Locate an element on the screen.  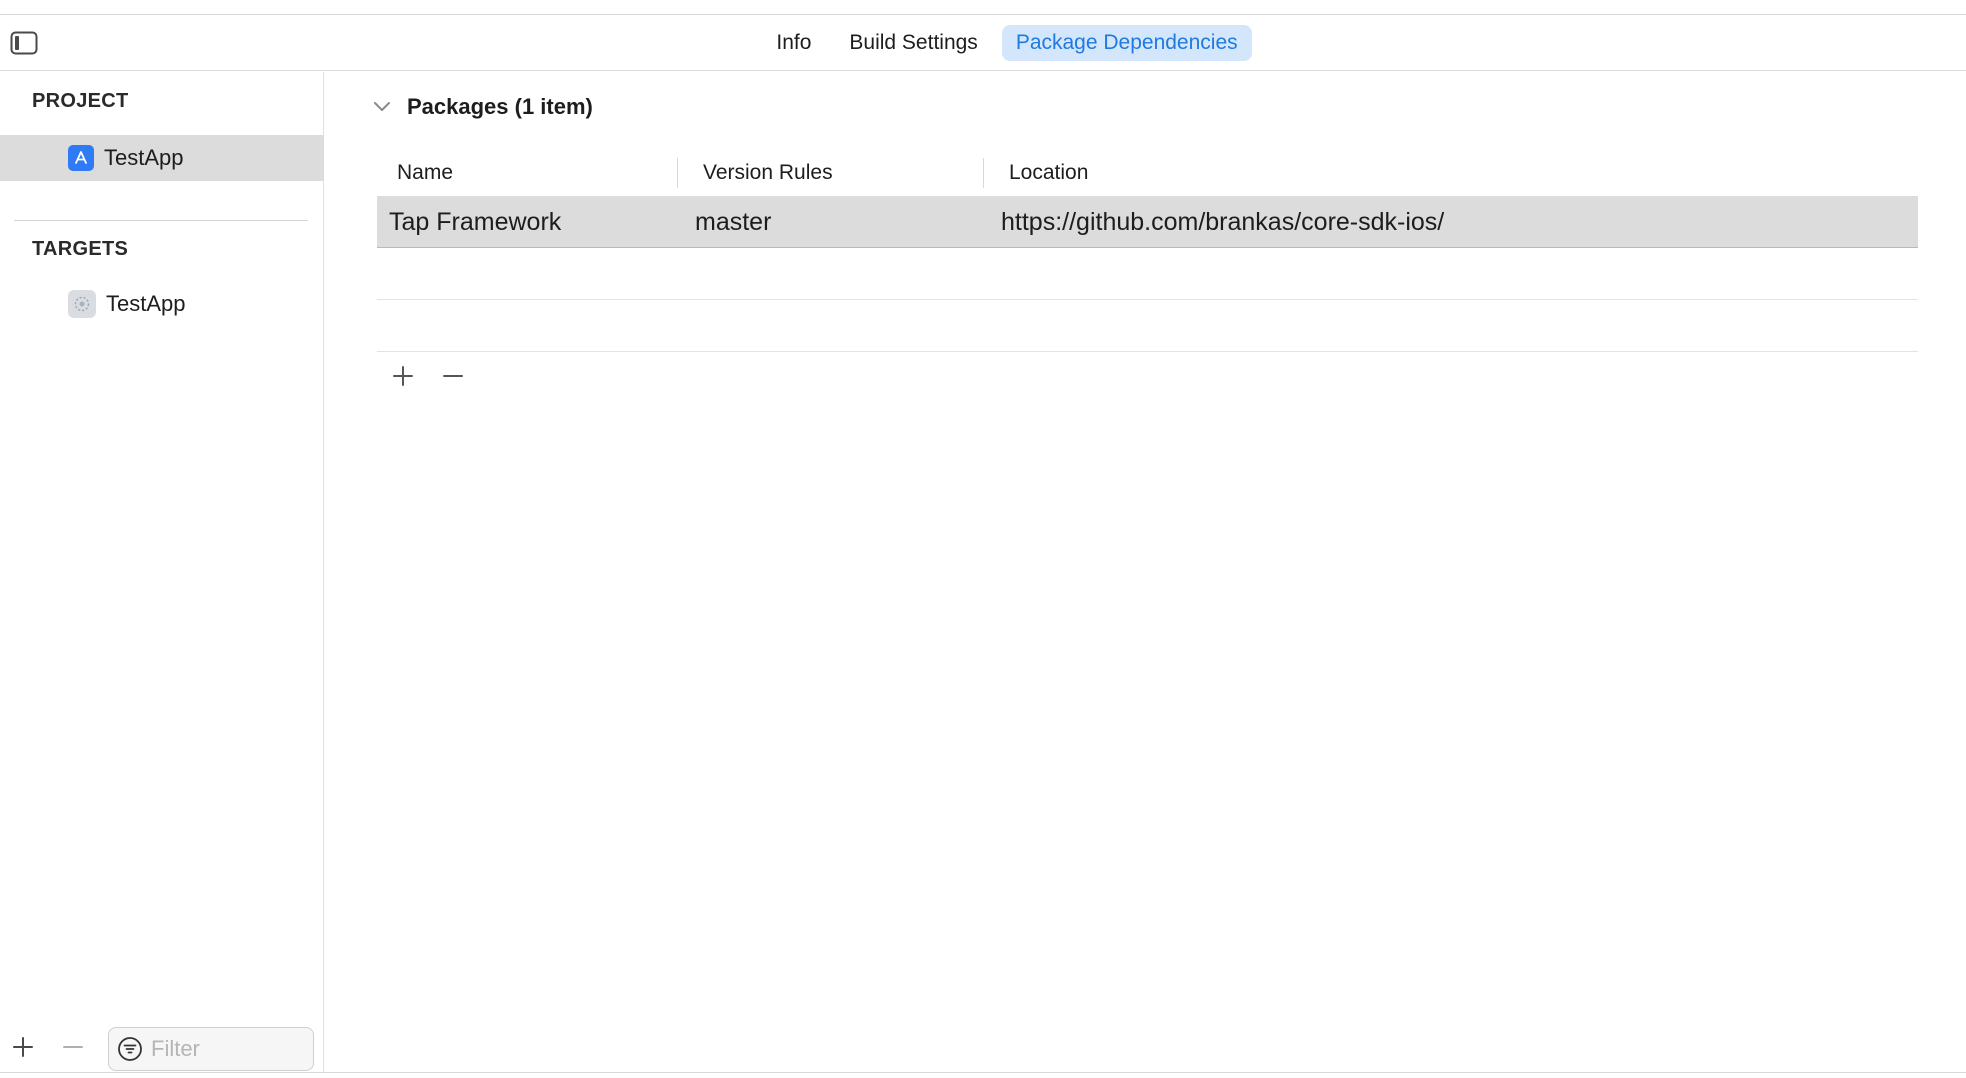
tab-group: Info Build Settings Package Dependencies is located at coordinates (983, 43).